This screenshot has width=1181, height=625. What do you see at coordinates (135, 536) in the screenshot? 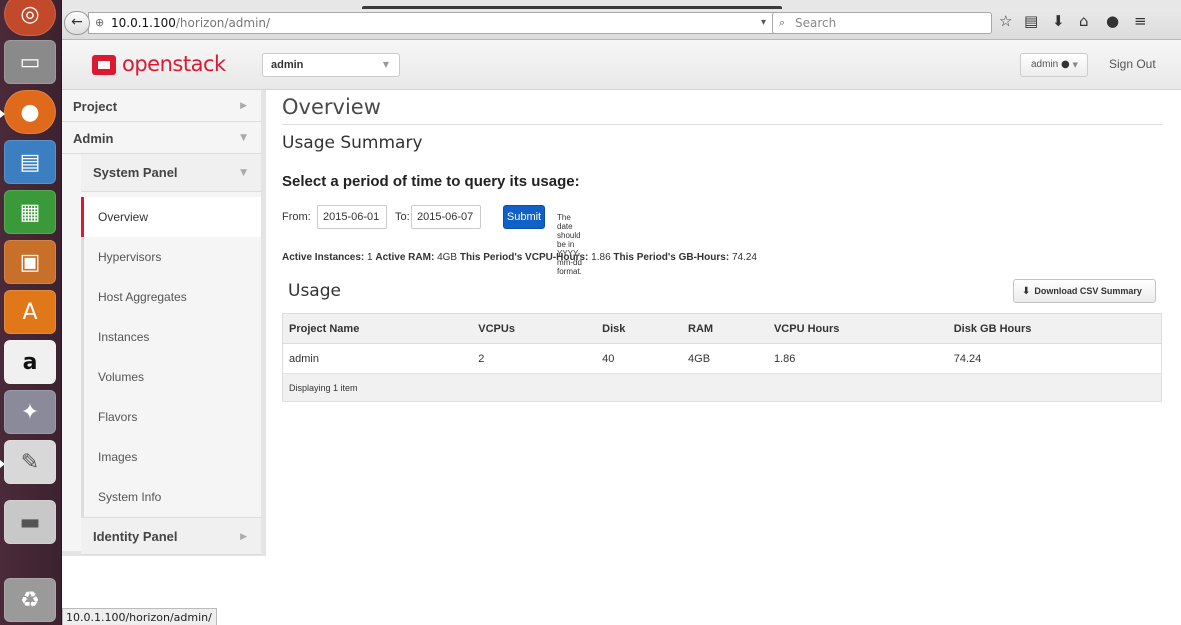
I see `sidebar-identity-panel-label: Identity Panel` at bounding box center [135, 536].